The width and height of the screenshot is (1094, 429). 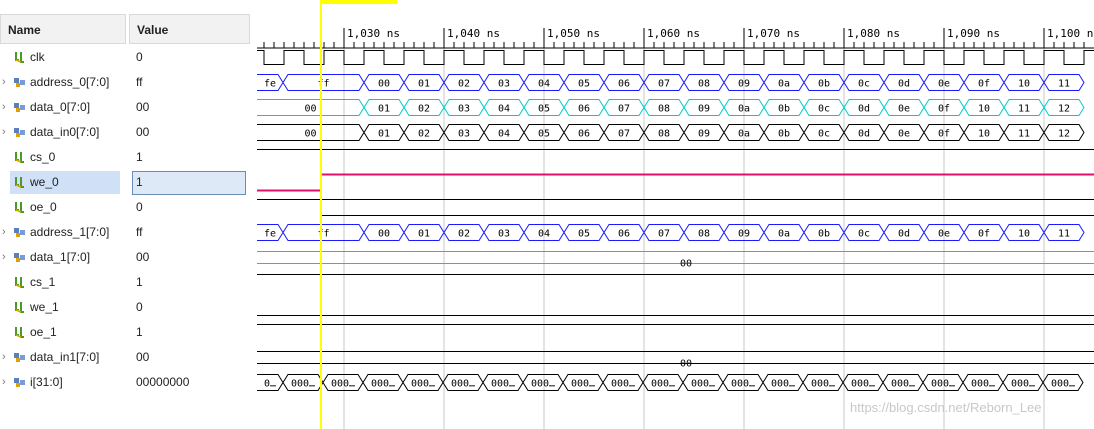 I want to click on signal-name: address_1[7:0], so click(x=70, y=232).